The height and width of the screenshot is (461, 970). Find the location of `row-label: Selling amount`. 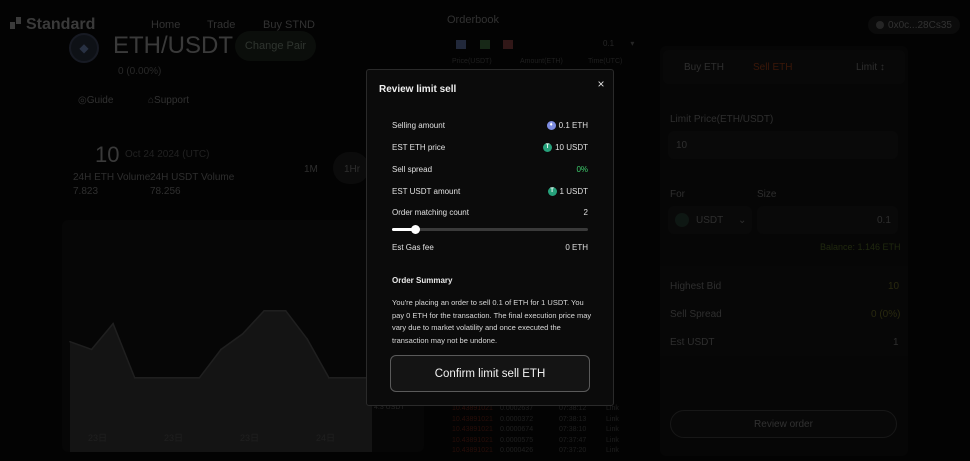

row-label: Selling amount is located at coordinates (418, 125).